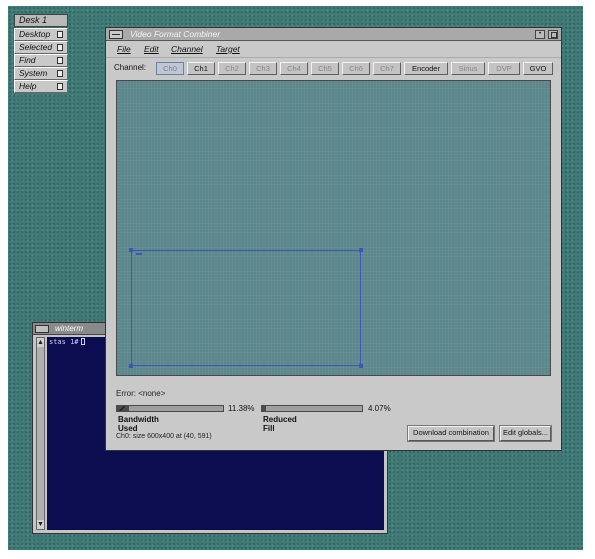 This screenshot has width=595, height=559. Describe the element at coordinates (553, 34) in the screenshot. I see `maximize-button` at that location.